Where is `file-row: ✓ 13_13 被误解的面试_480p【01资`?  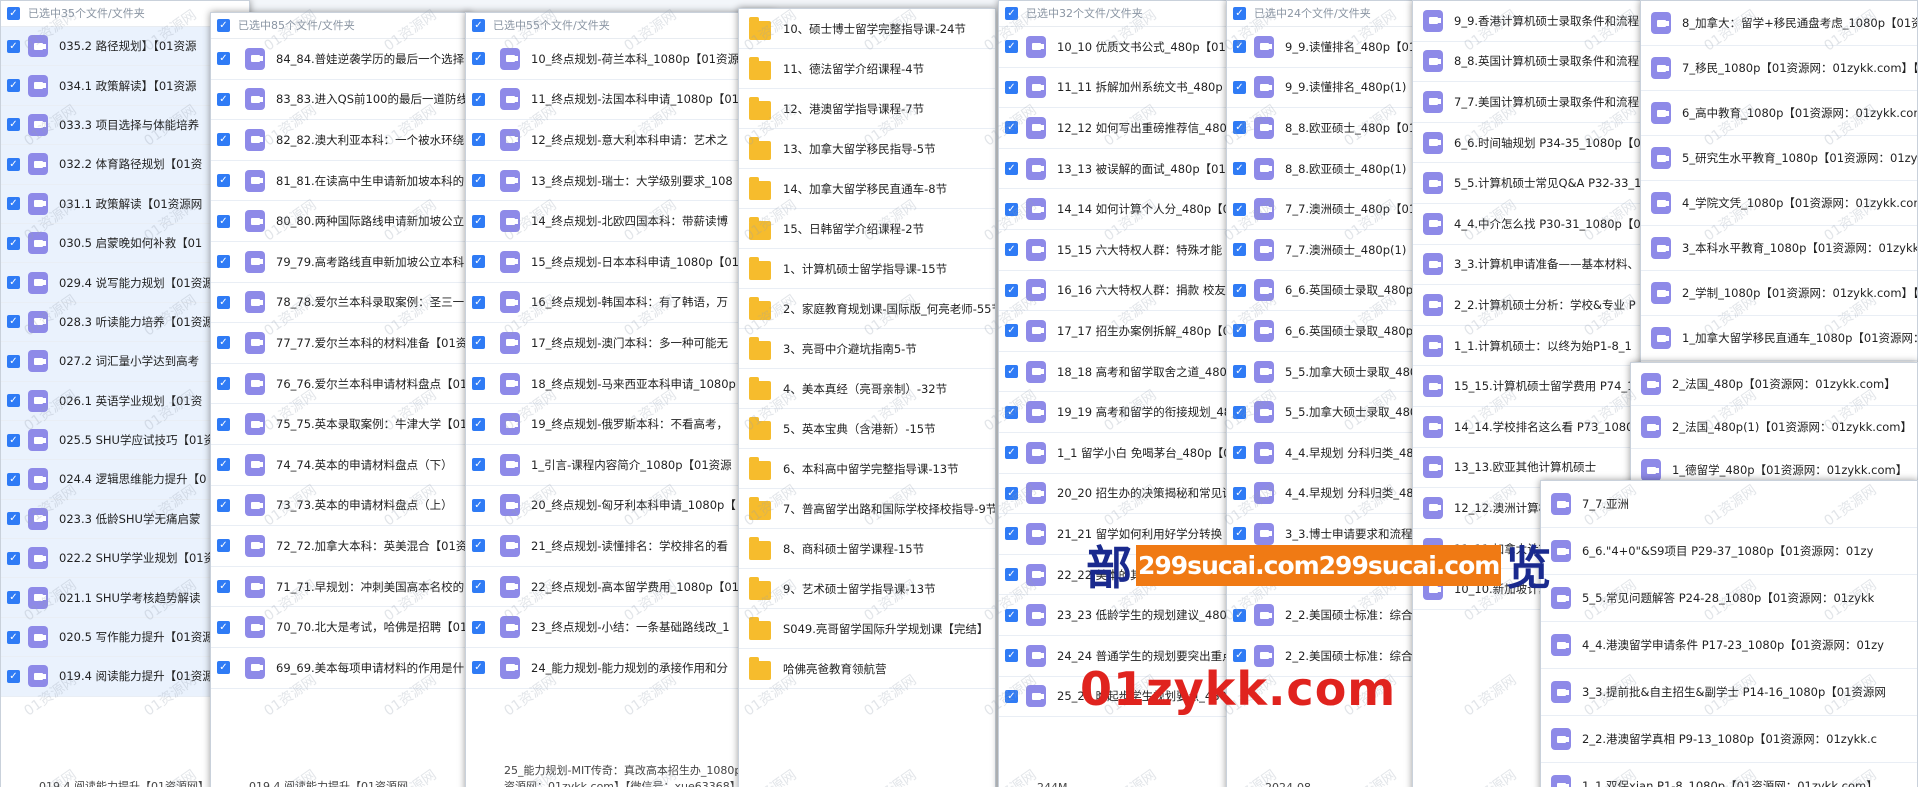 file-row: ✓ 13_13 被误解的面试_480p【01资 is located at coordinates (1118, 169).